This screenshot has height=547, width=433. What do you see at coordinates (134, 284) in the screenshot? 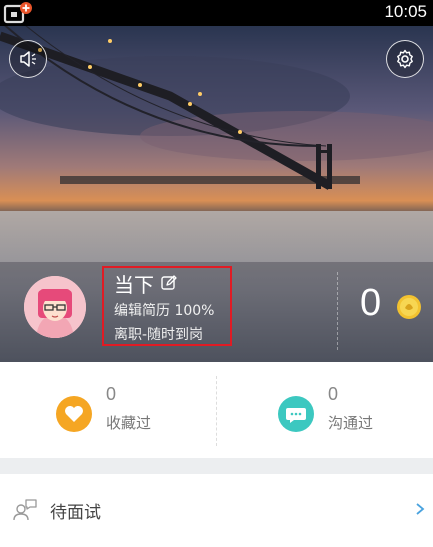
I see `user-name: 当下` at bounding box center [134, 284].